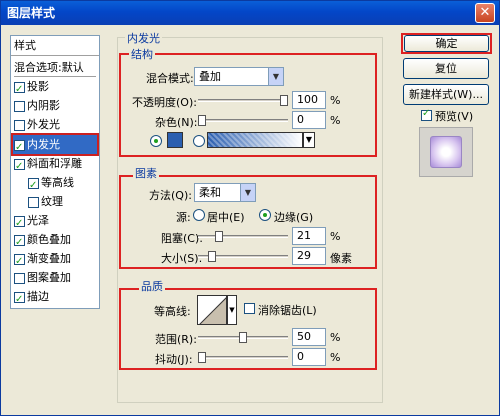 The height and width of the screenshot is (416, 500). What do you see at coordinates (309, 256) in the screenshot?
I see `size-input: 29` at bounding box center [309, 256].